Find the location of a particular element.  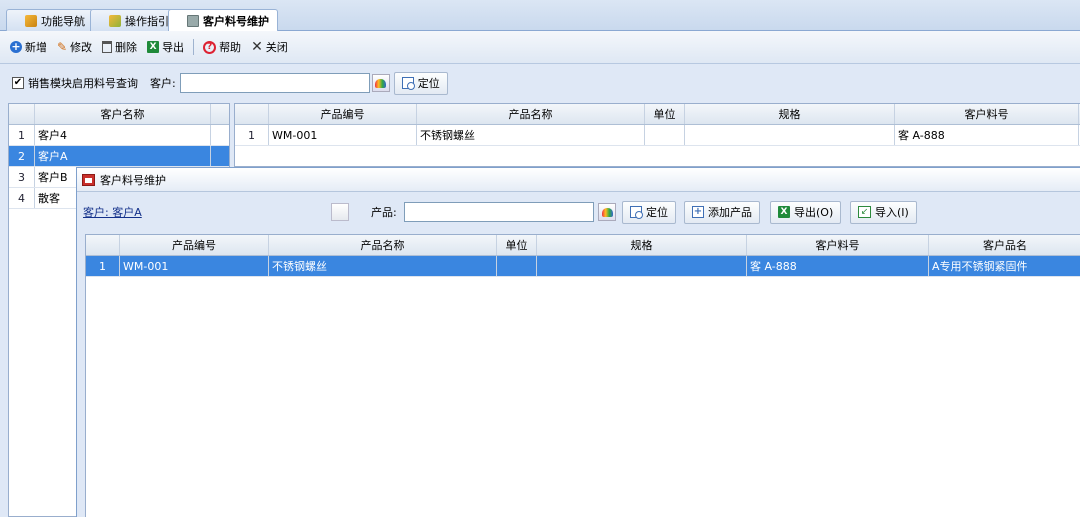

dialog-title: 客户料号维护 is located at coordinates (133, 180).